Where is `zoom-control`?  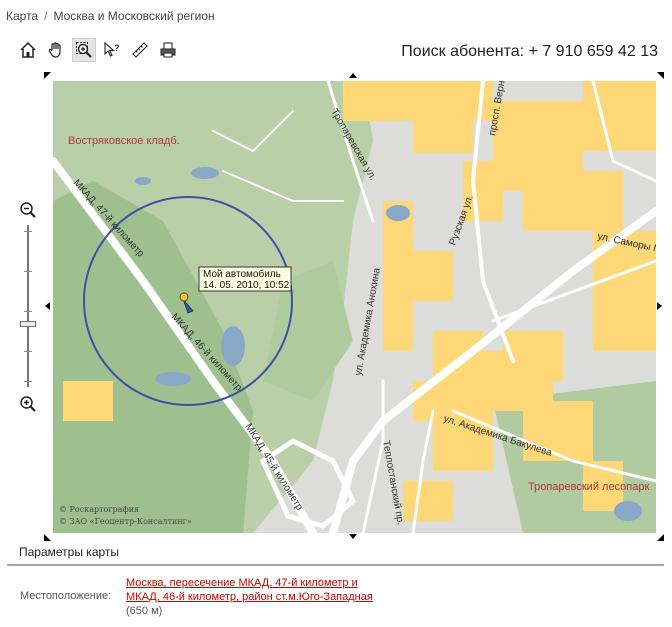
zoom-control is located at coordinates (28, 307).